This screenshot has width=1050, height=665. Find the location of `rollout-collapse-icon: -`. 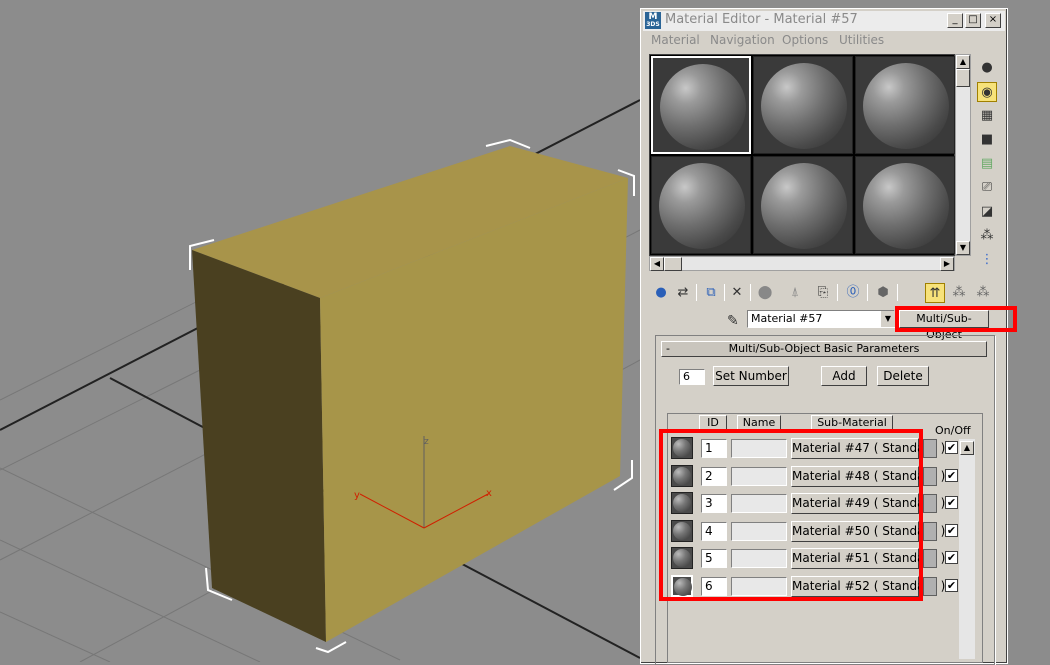

rollout-collapse-icon: - is located at coordinates (668, 349).